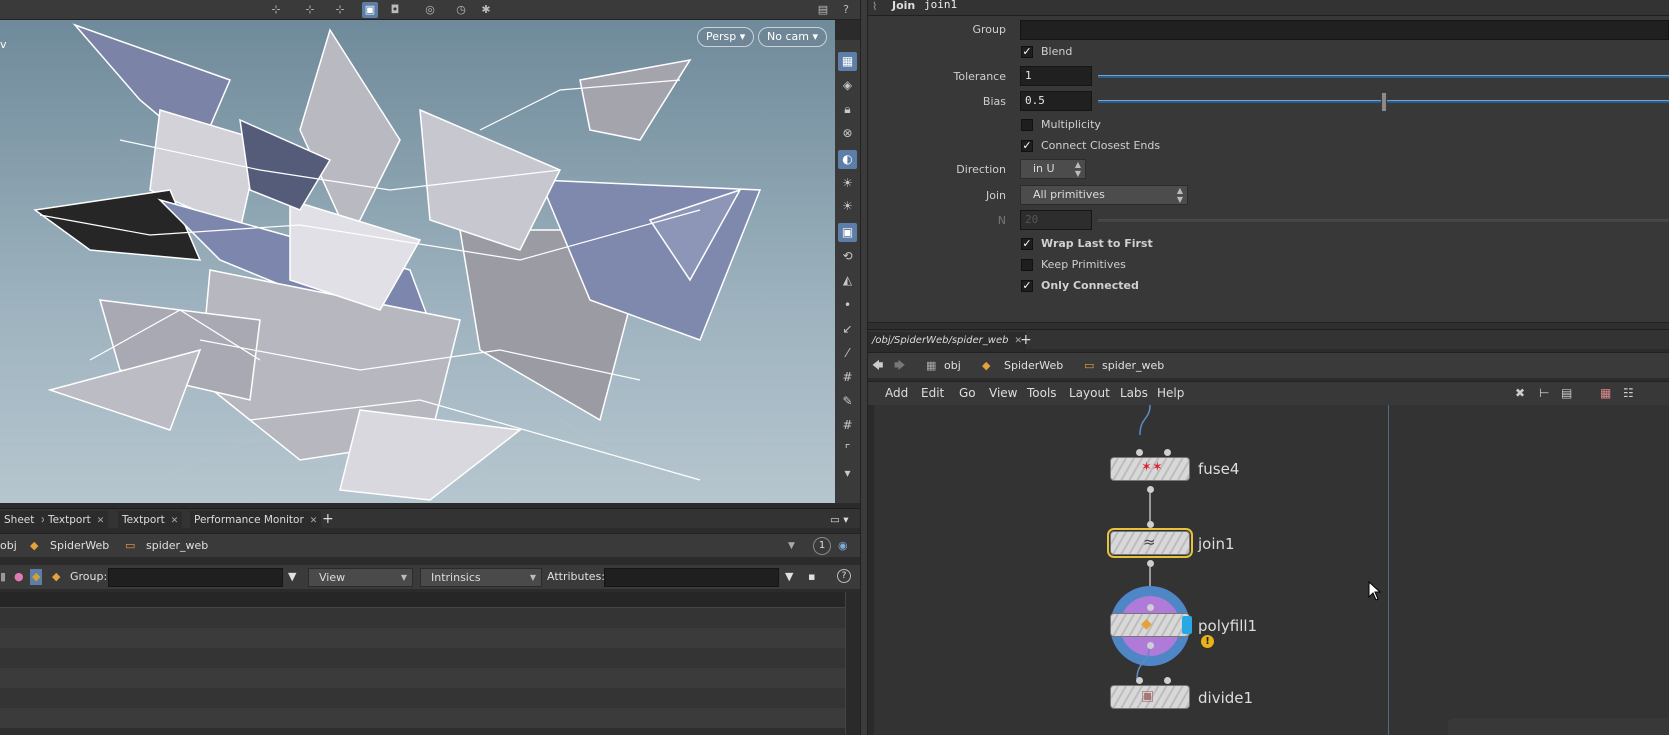 The height and width of the screenshot is (735, 1669). What do you see at coordinates (839, 520) in the screenshot?
I see `pane-layout-icon: ▭ ▾` at bounding box center [839, 520].